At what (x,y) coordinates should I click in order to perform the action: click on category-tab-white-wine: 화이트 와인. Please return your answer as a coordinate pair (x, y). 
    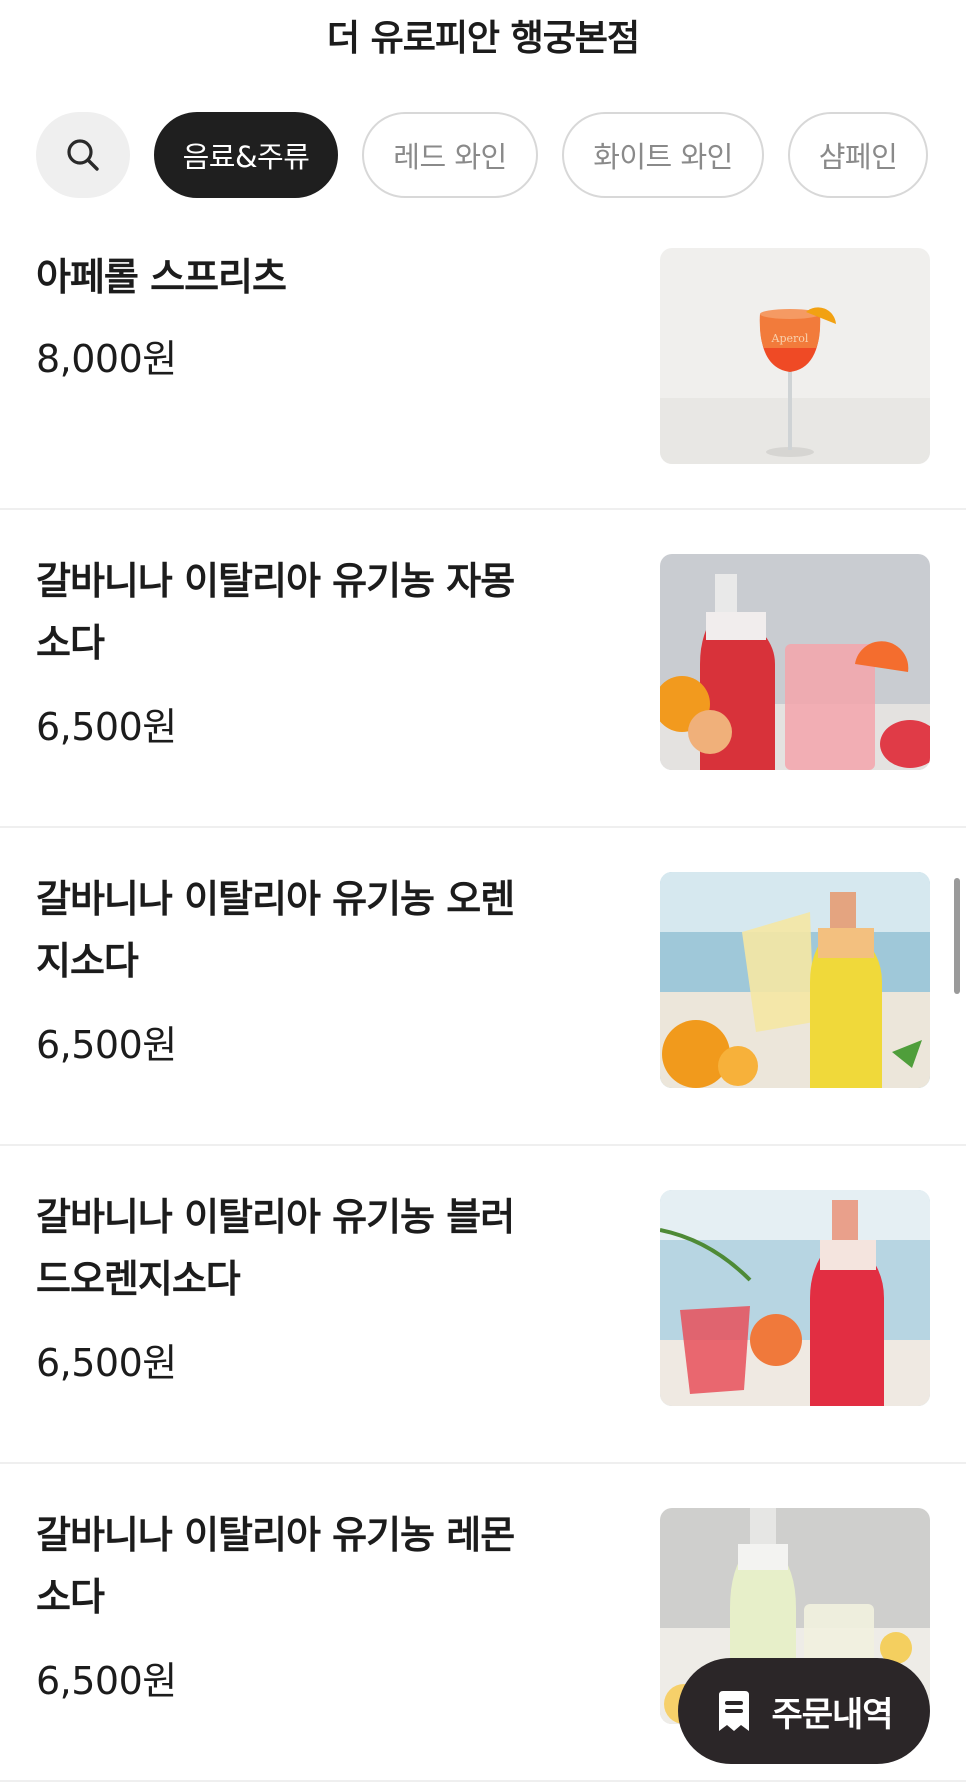
    Looking at the image, I should click on (663, 155).